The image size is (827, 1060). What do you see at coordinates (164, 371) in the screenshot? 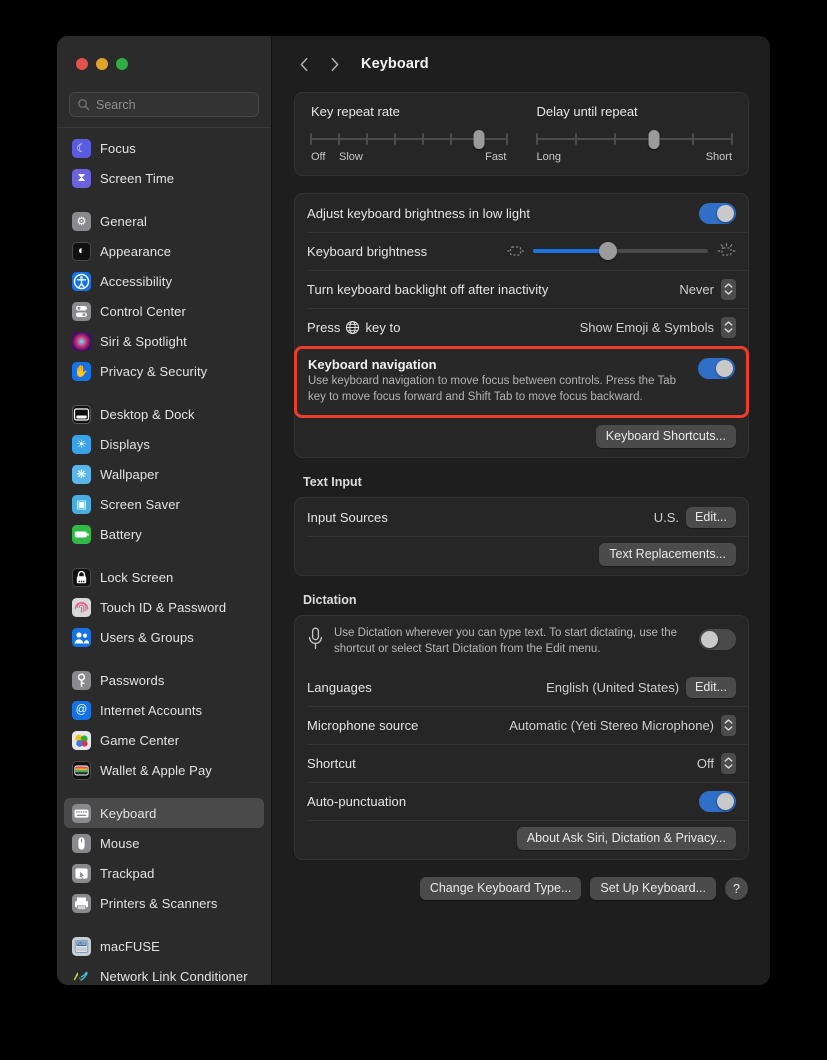
I see `sidebar-item-privacy-security: ✋ Privacy & Security` at bounding box center [164, 371].